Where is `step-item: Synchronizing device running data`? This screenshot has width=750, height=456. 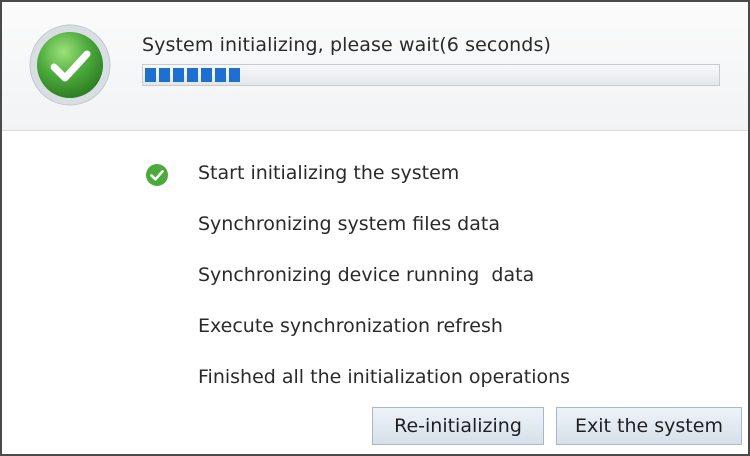 step-item: Synchronizing device running data is located at coordinates (366, 275).